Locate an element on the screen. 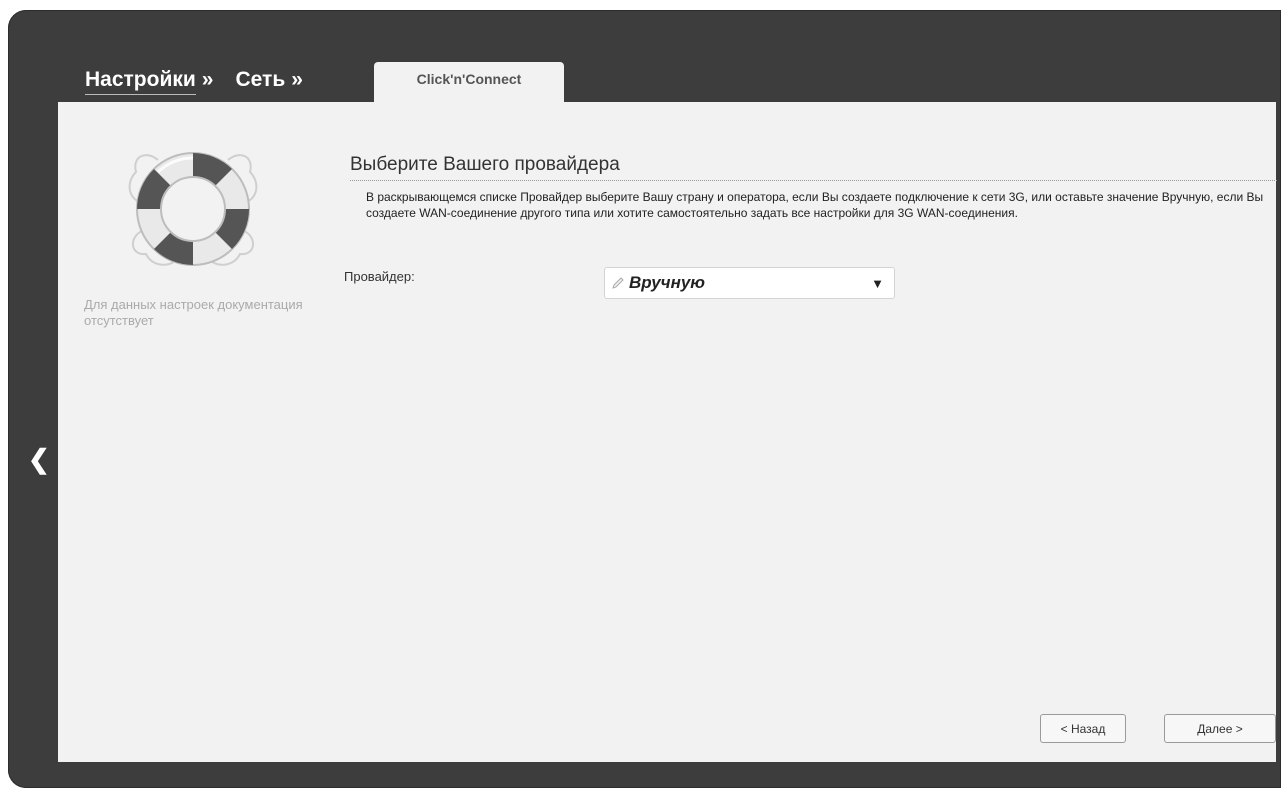 The image size is (1281, 790). chevron-left-icon: ❮ is located at coordinates (39, 459).